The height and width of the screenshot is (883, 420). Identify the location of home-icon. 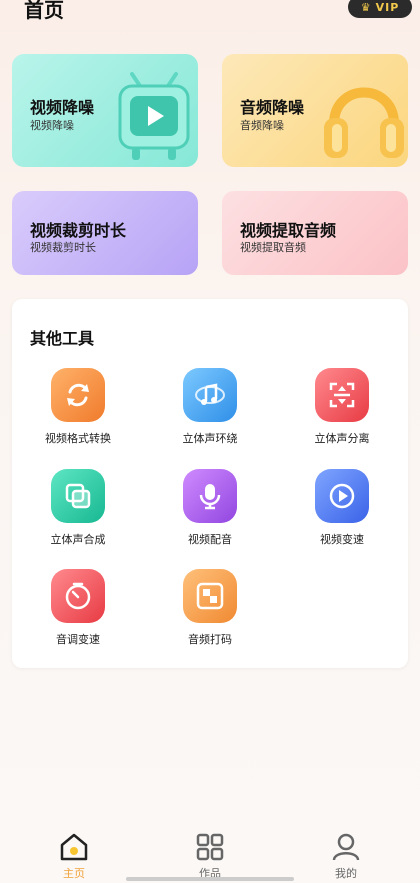
(74, 847).